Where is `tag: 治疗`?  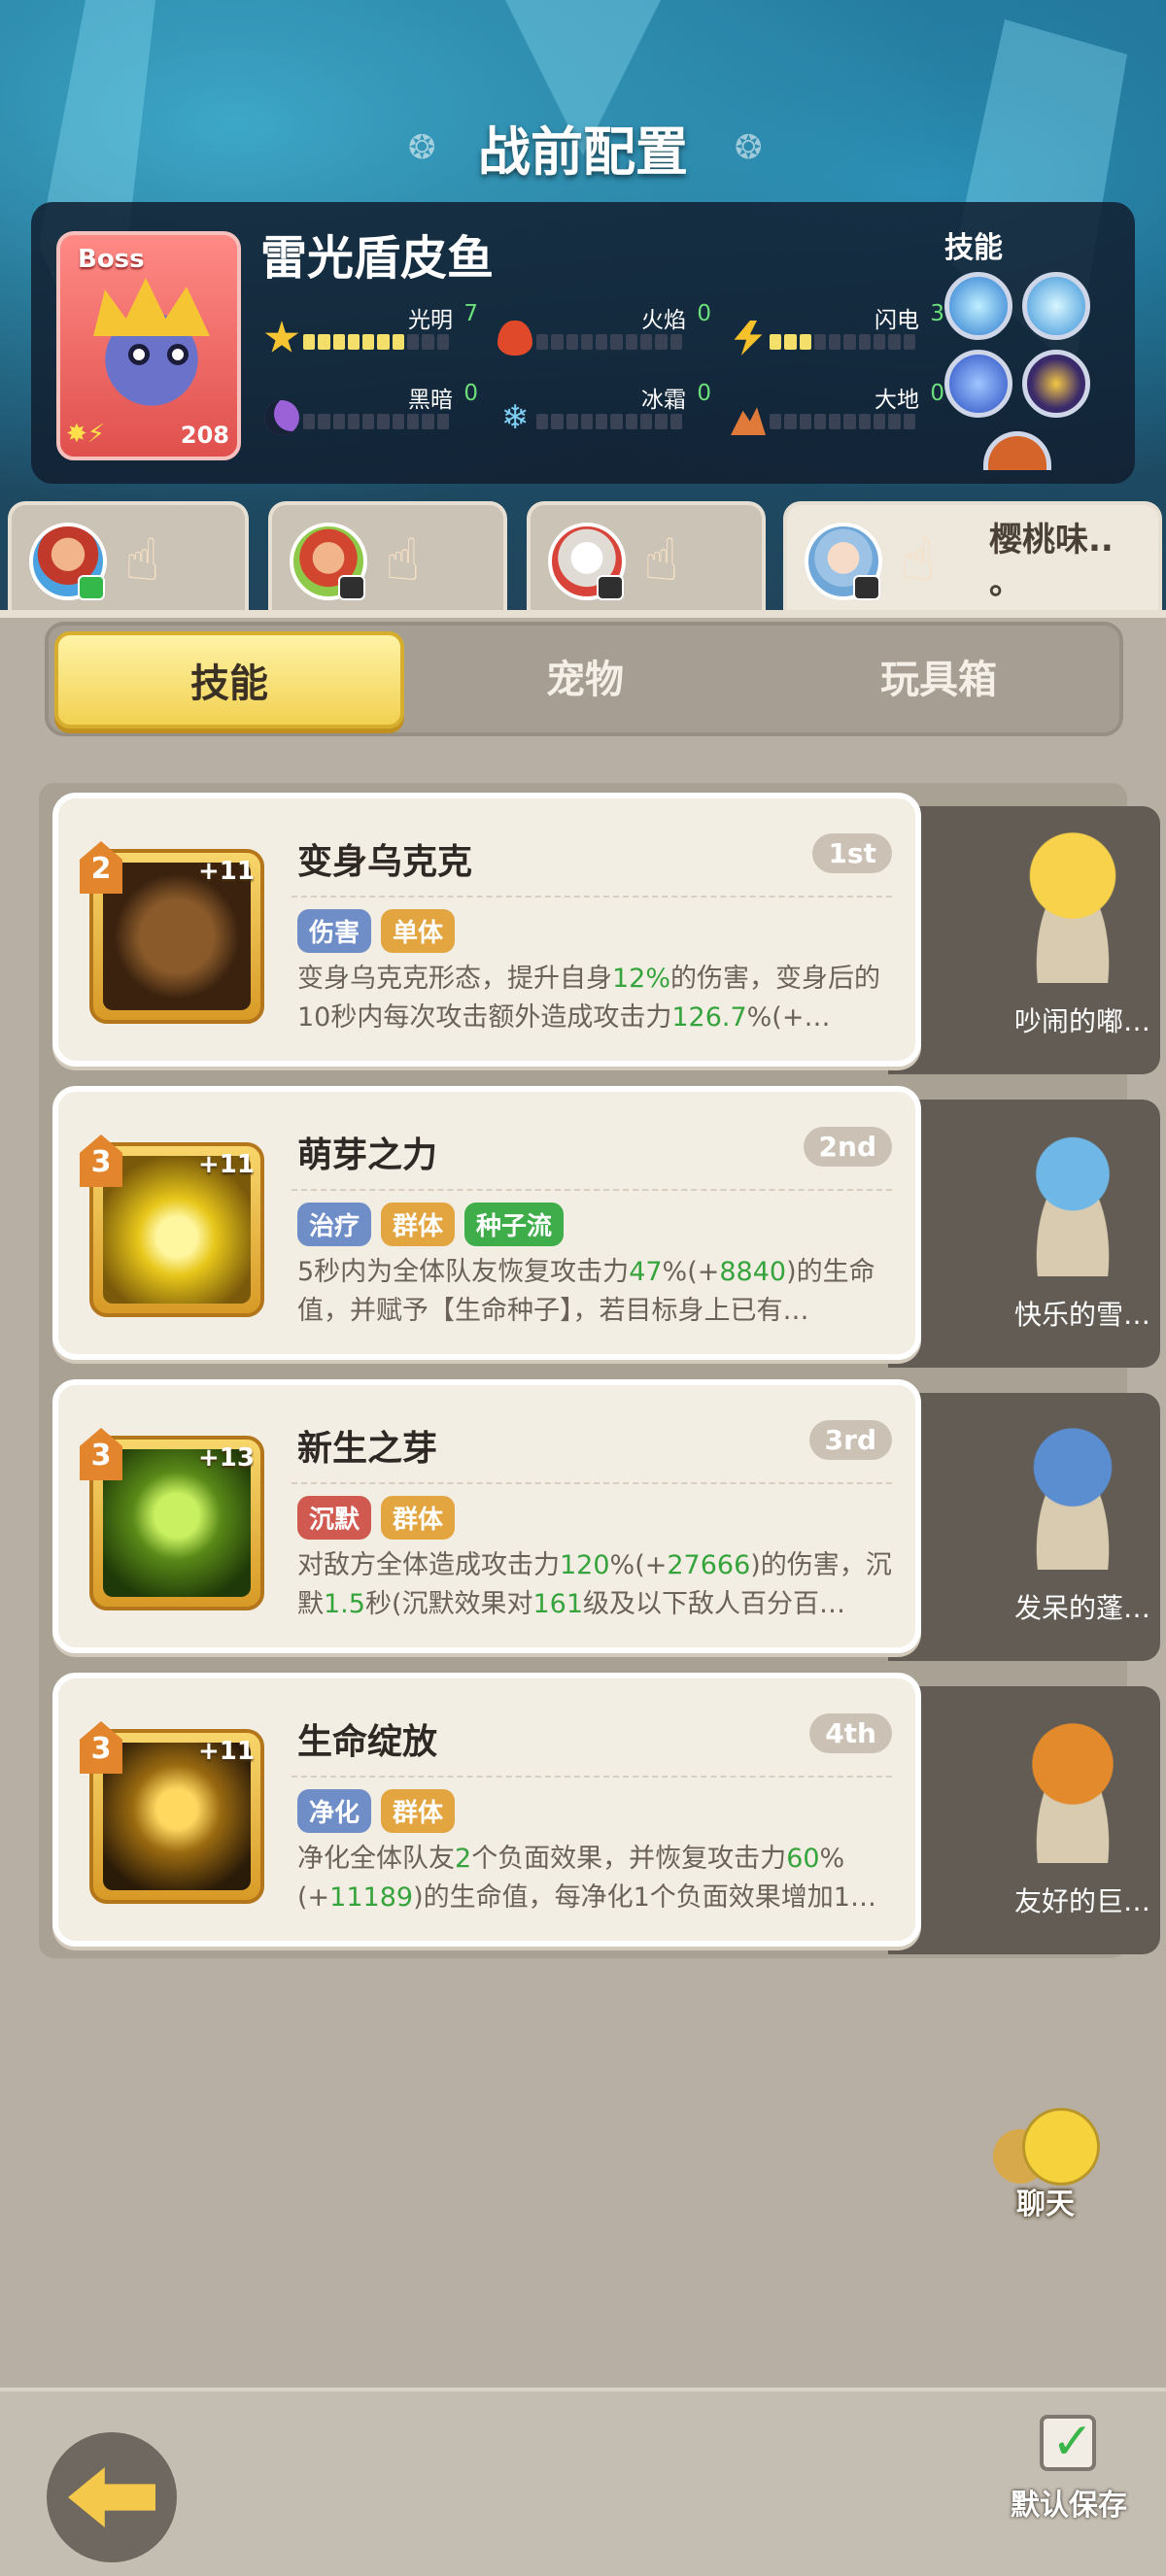 tag: 治疗 is located at coordinates (334, 1224).